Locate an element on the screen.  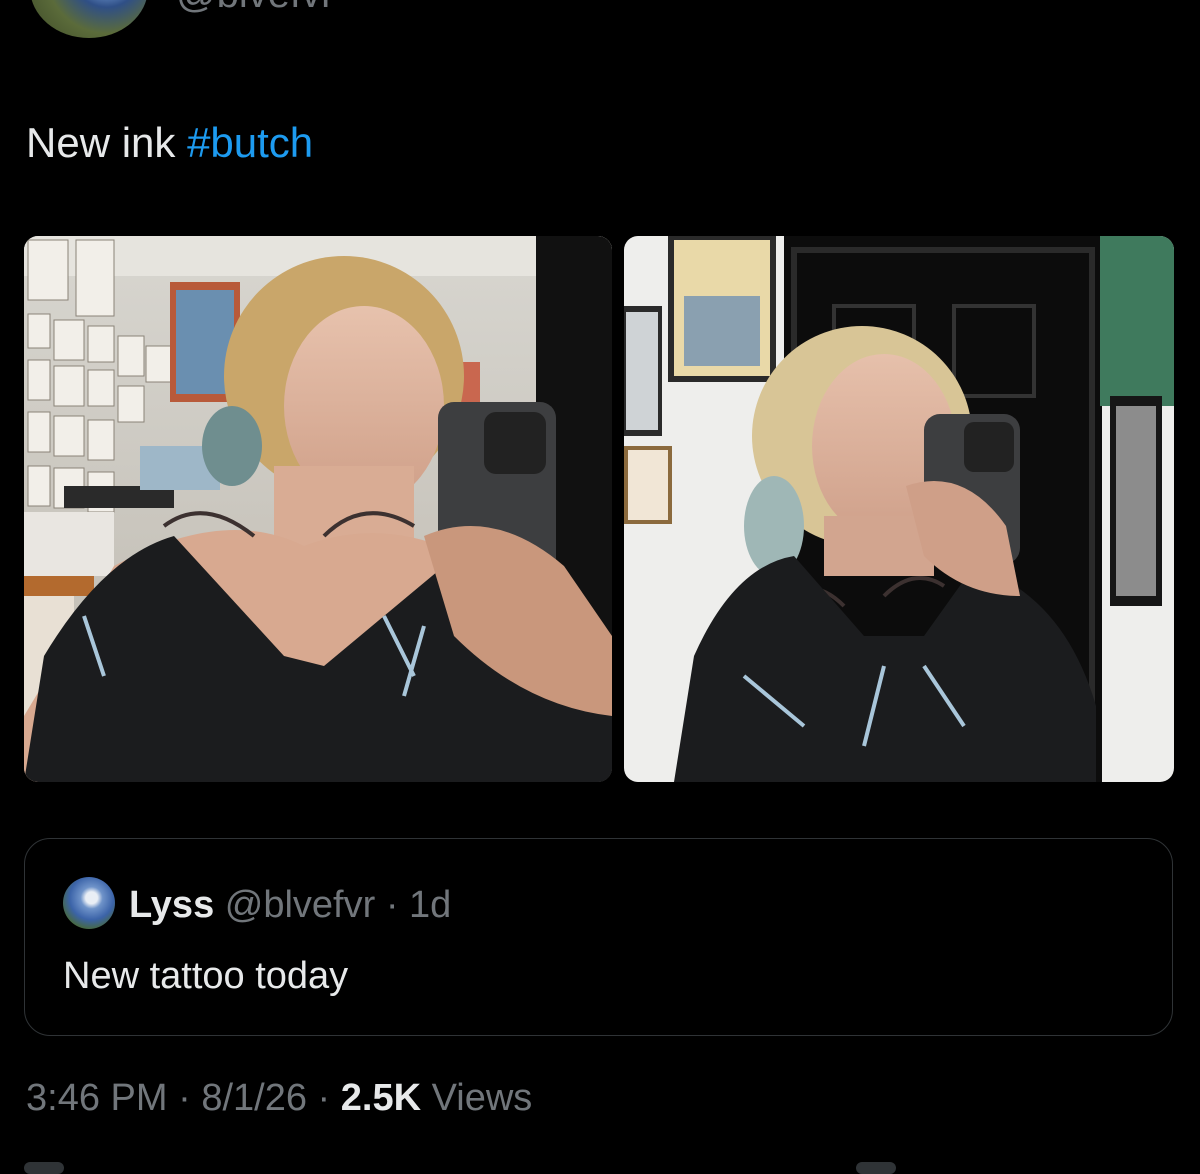
tweet-date: 8/1/26 is located at coordinates (254, 1098).